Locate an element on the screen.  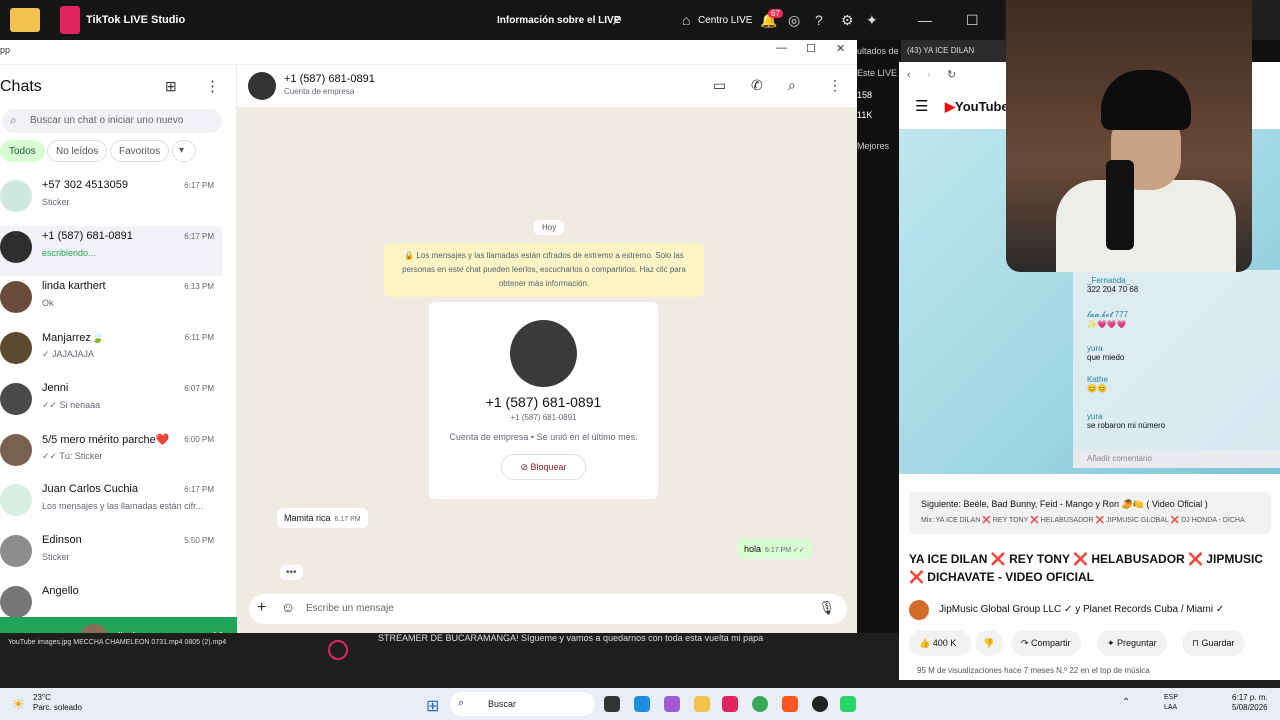
ask-button: ✦ Preguntar is located at coordinates (1132, 643).